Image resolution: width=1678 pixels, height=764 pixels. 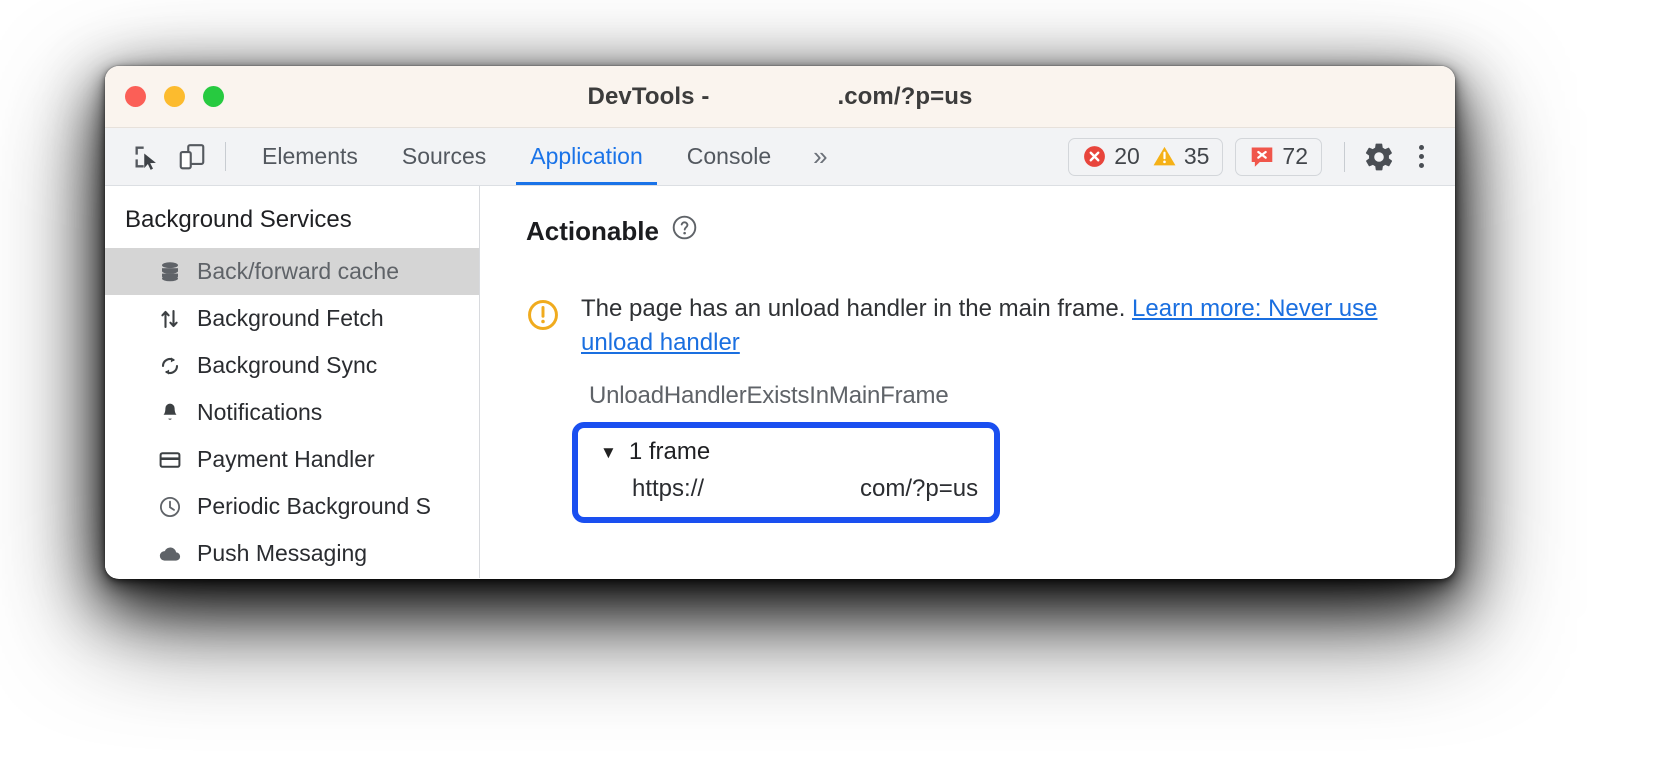 I want to click on sidebar-item-back-forward-cache: Back/forward cache, so click(x=292, y=271).